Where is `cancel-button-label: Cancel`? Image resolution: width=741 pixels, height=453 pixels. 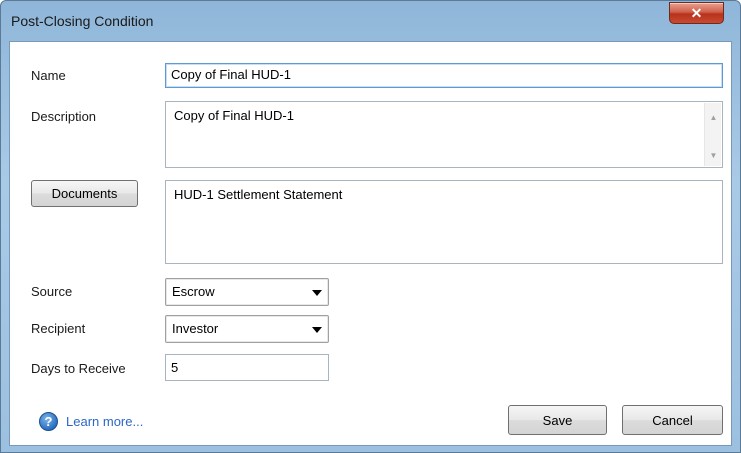
cancel-button-label: Cancel is located at coordinates (672, 420).